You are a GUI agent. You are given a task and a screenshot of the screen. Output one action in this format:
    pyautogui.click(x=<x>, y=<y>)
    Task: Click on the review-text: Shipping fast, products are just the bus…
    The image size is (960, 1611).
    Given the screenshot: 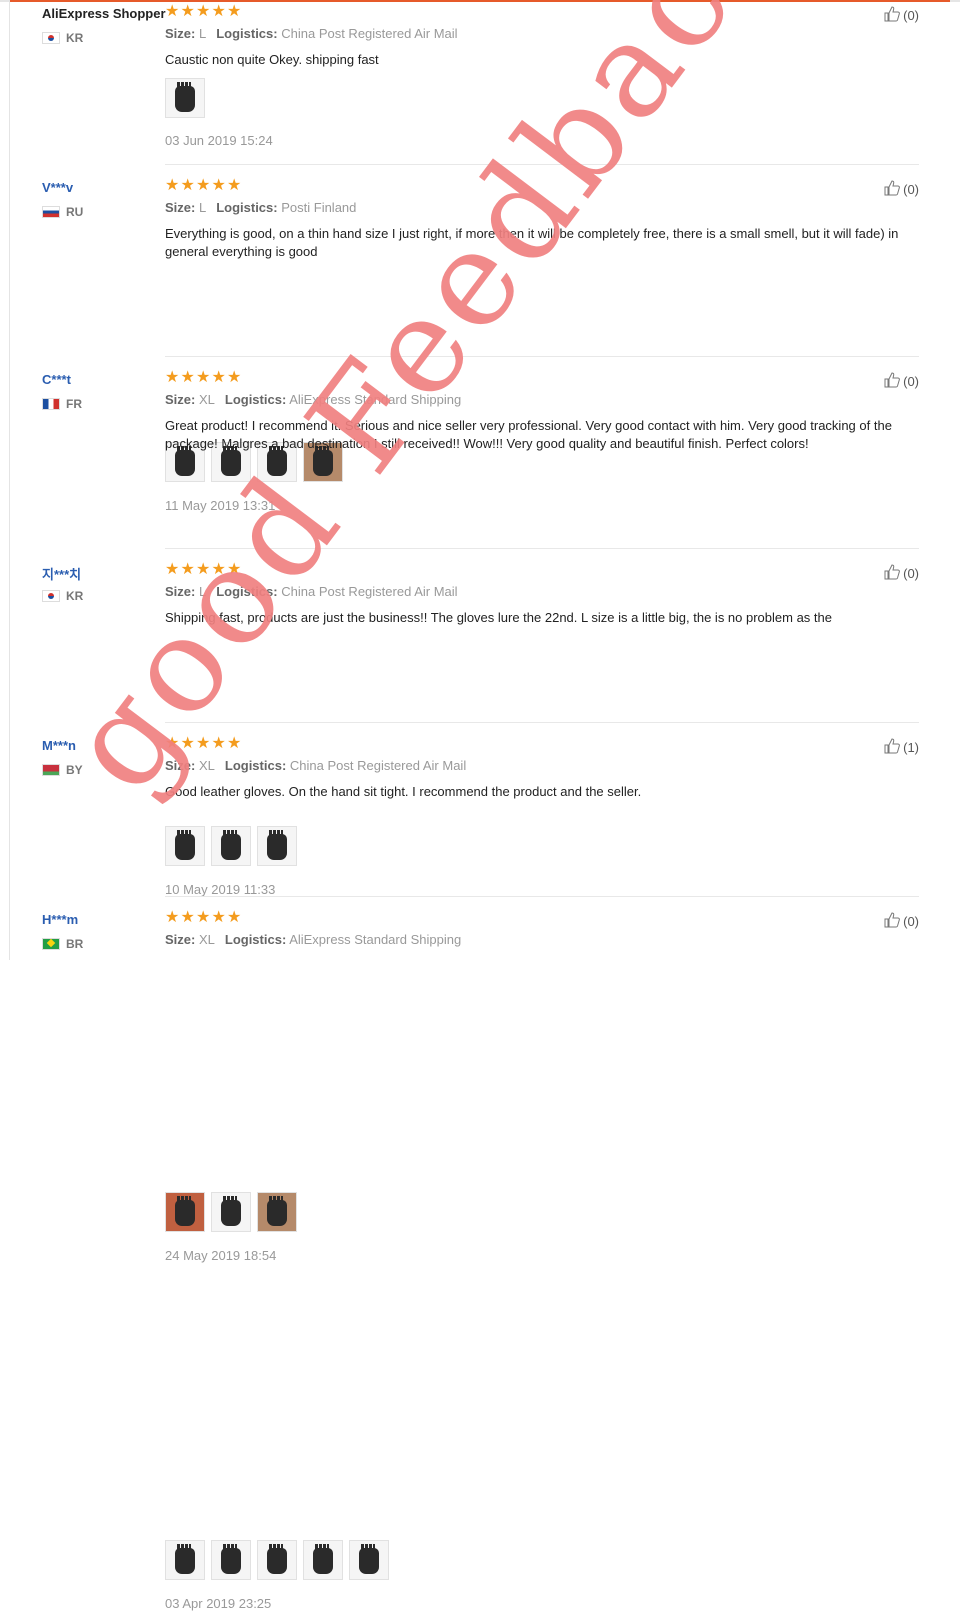 What is the action you would take?
    pyautogui.click(x=498, y=617)
    